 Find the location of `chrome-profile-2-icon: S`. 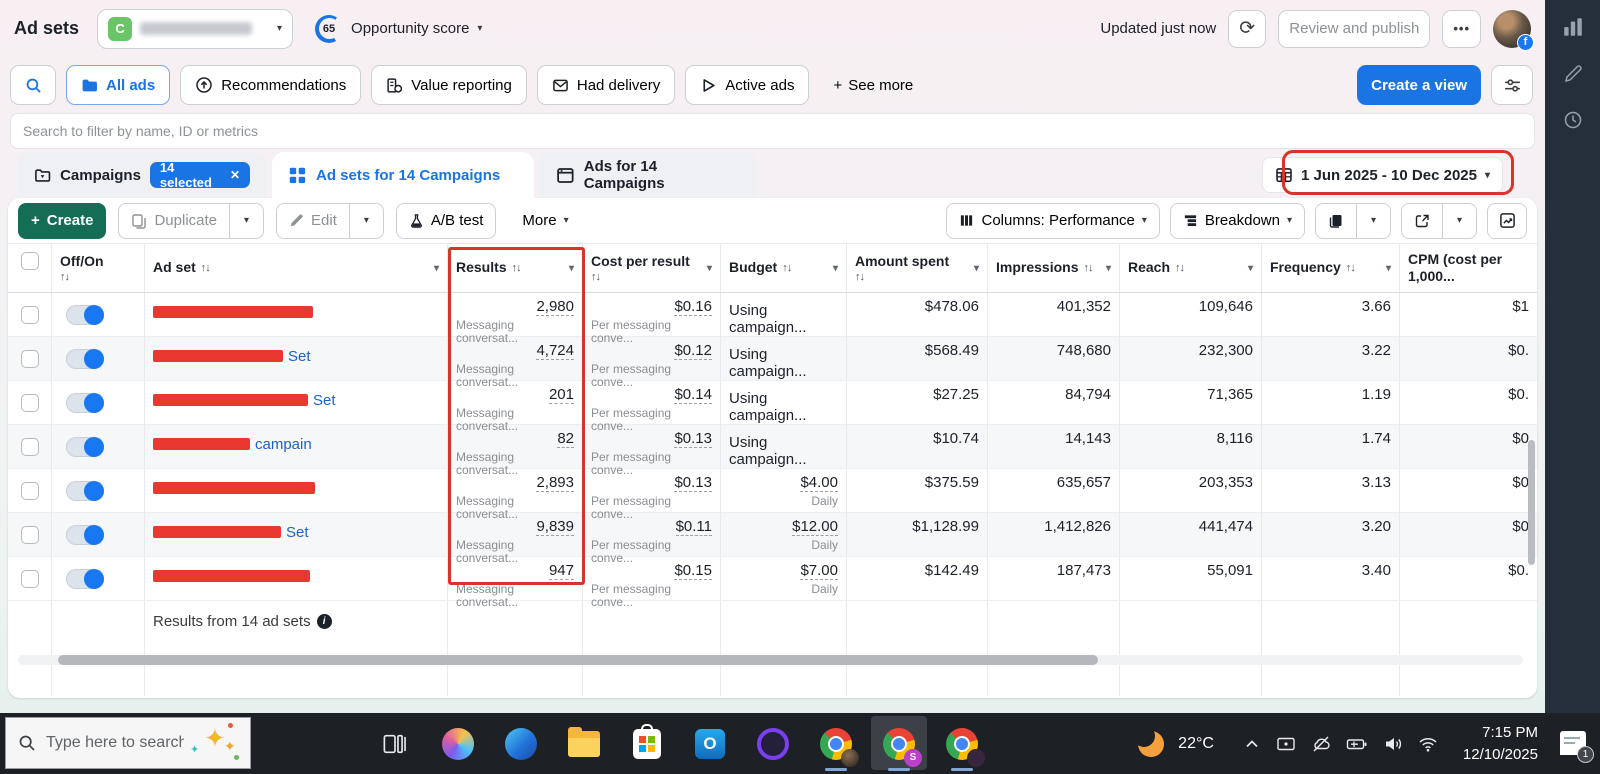

chrome-profile-2-icon: S is located at coordinates (899, 743).